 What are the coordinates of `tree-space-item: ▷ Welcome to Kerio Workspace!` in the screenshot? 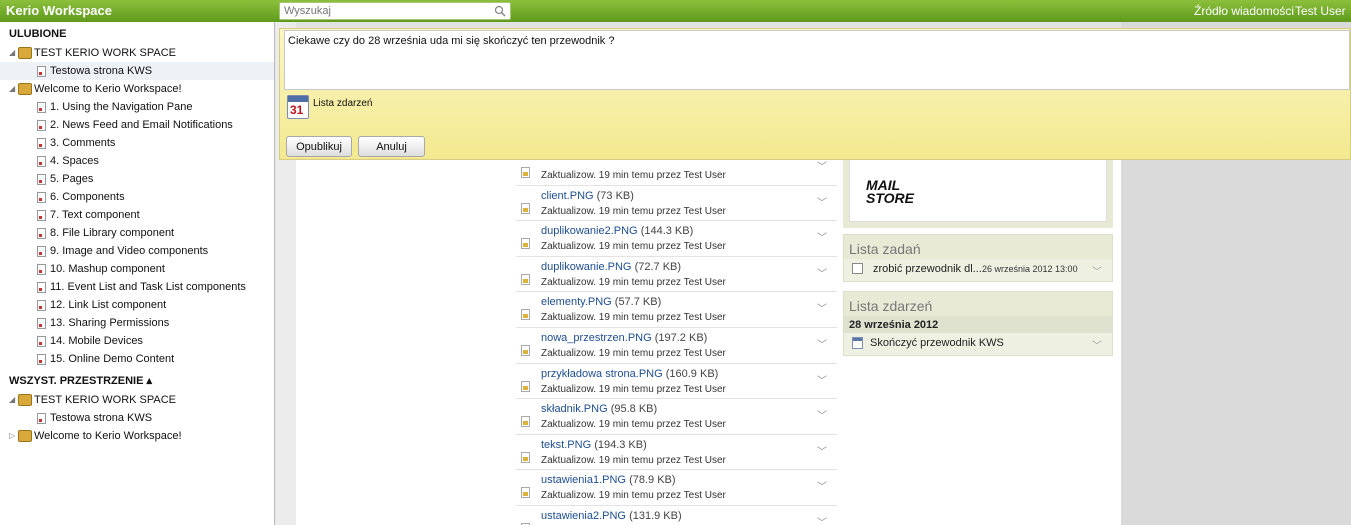 It's located at (137, 436).